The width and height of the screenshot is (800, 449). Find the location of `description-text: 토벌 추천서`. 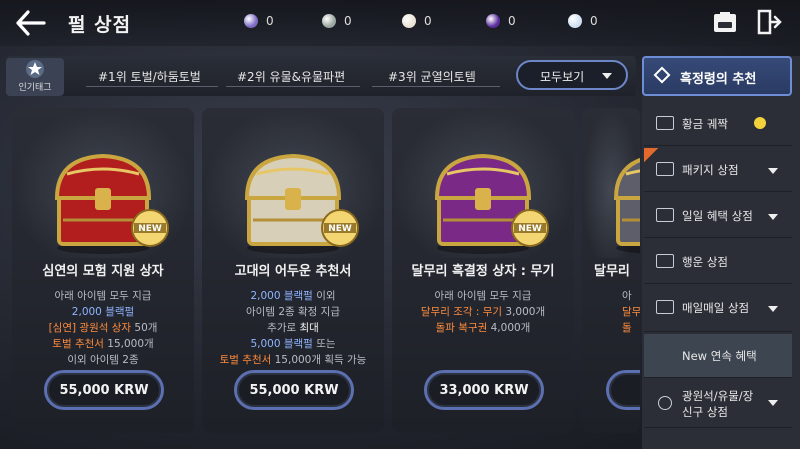

description-text: 토벌 추천서 is located at coordinates (245, 360).